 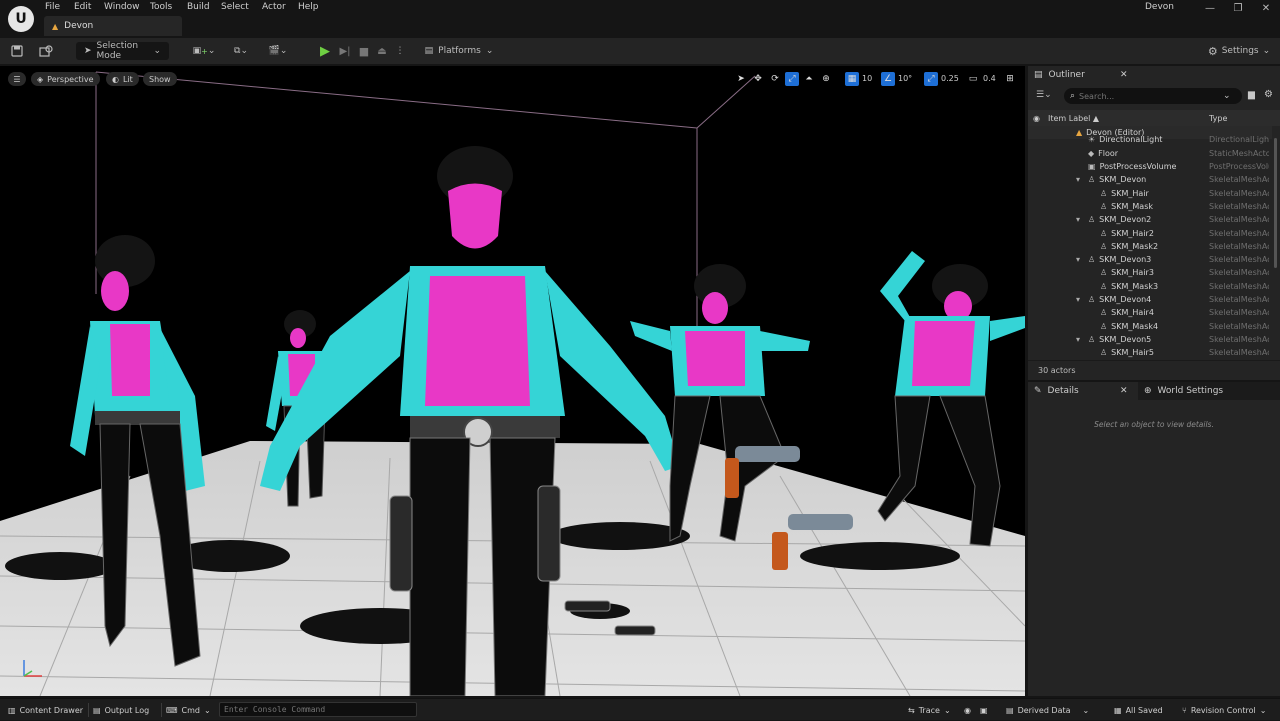 What do you see at coordinates (308, 7) in the screenshot?
I see `menu-help: Help` at bounding box center [308, 7].